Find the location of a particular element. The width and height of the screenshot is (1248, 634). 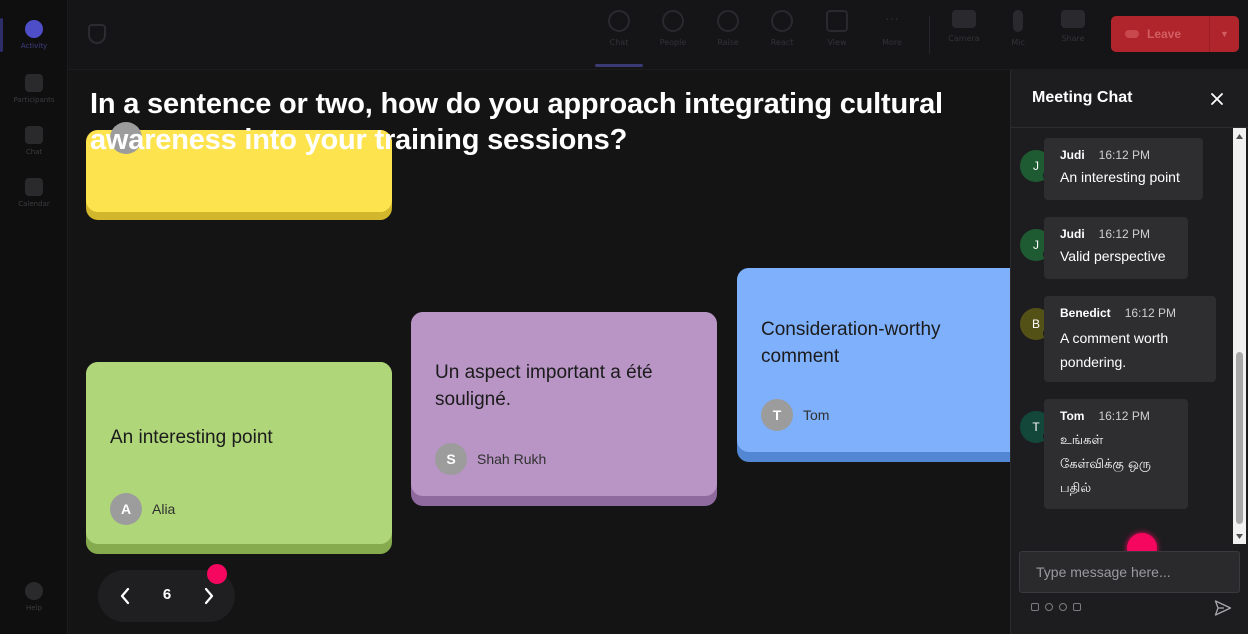

close-icon is located at coordinates (1217, 99).